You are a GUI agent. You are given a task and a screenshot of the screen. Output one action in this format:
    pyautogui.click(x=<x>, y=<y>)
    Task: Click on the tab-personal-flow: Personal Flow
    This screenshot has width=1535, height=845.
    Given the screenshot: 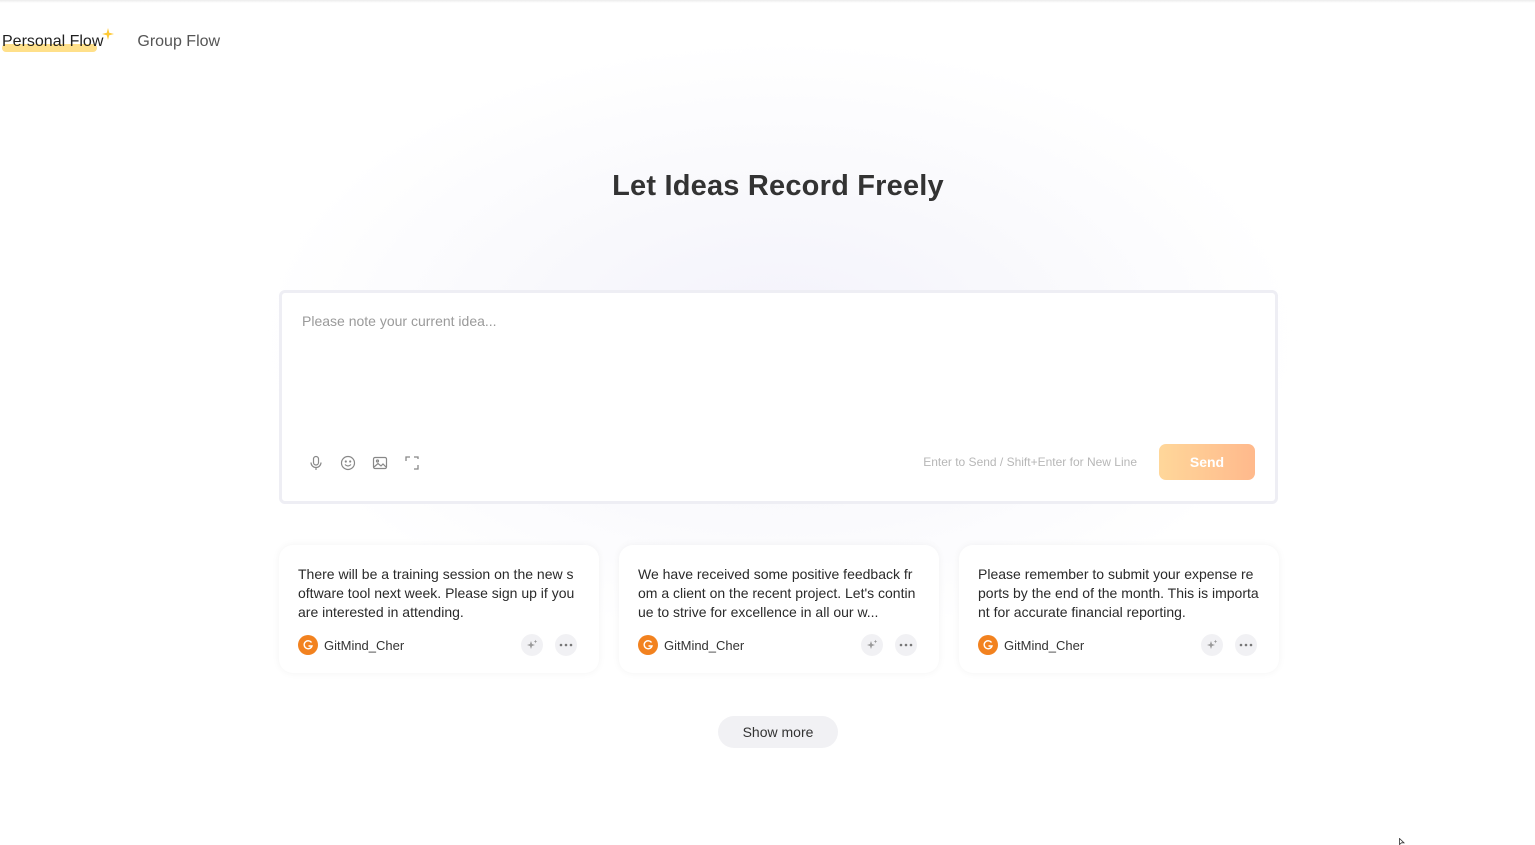 What is the action you would take?
    pyautogui.click(x=58, y=40)
    